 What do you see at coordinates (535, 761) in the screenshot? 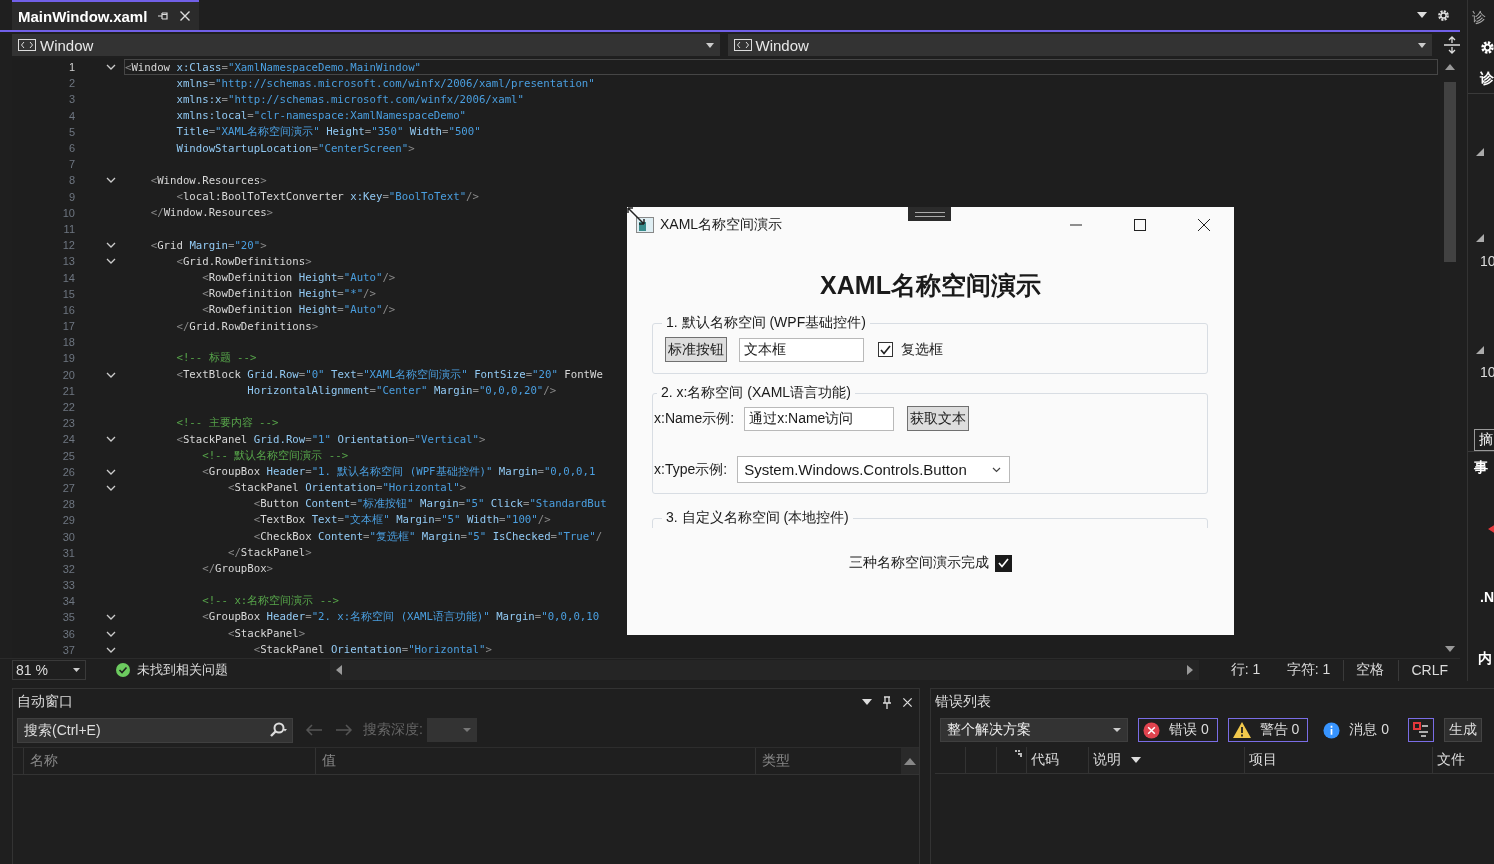
I see `column-header: 值` at bounding box center [535, 761].